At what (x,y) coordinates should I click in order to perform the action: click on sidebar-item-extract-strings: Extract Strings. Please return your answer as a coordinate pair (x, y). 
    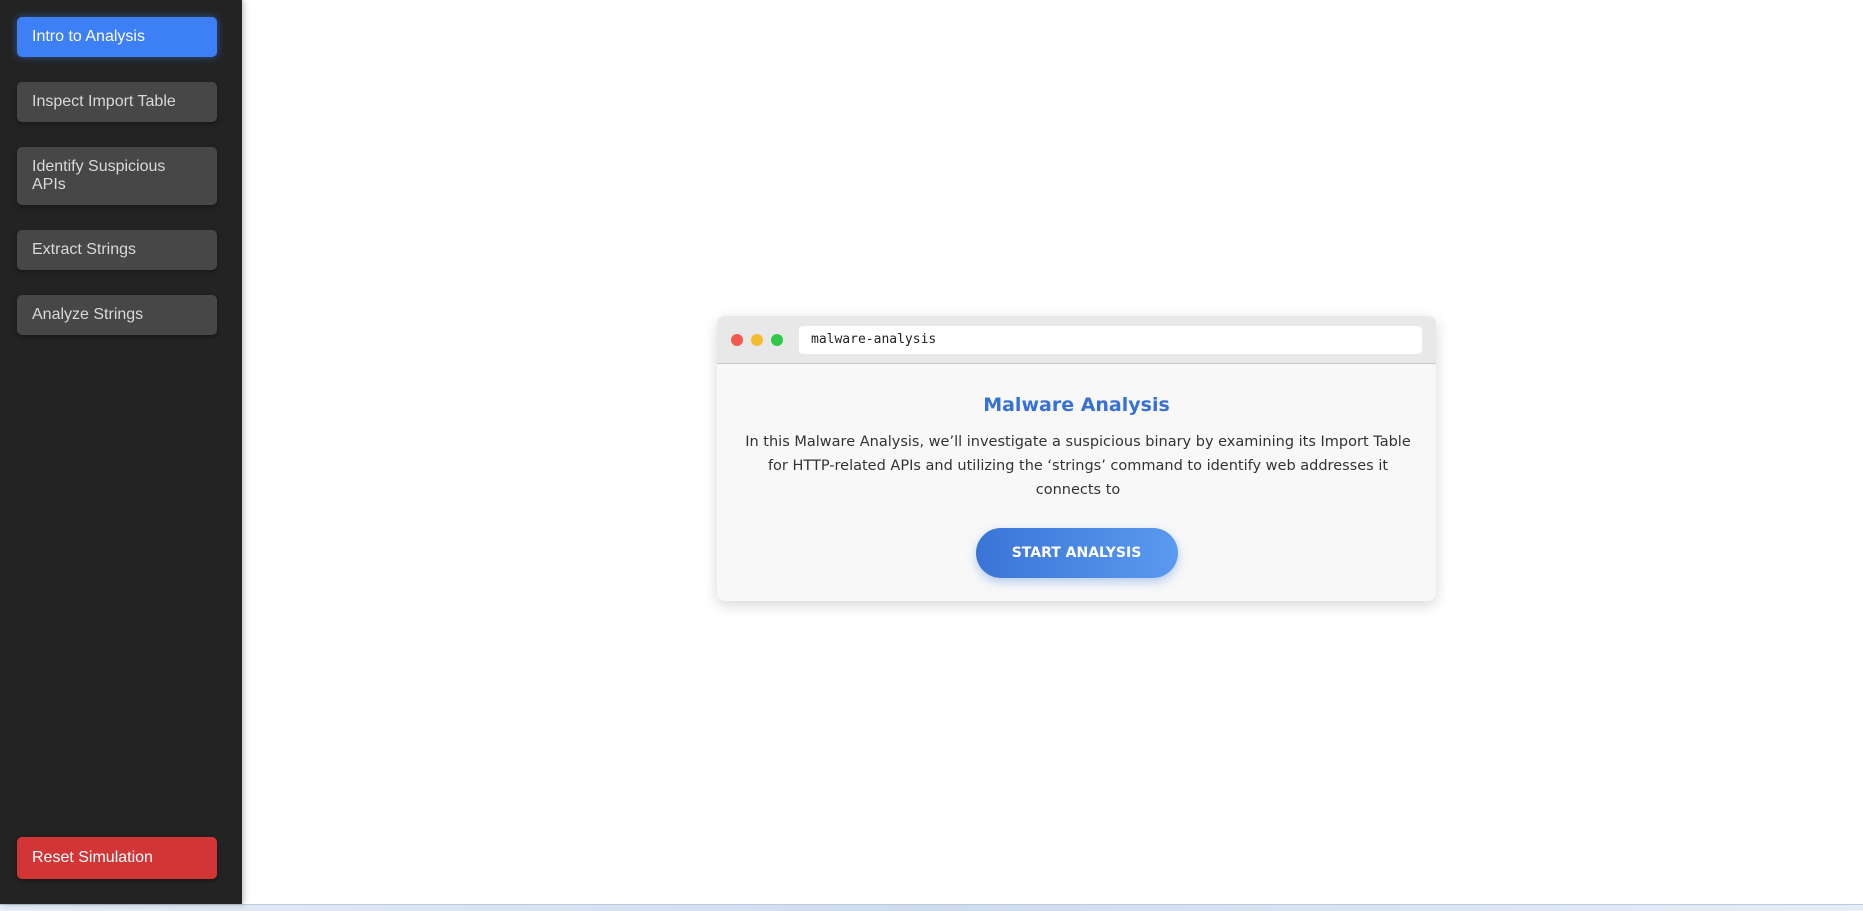
    Looking at the image, I should click on (117, 250).